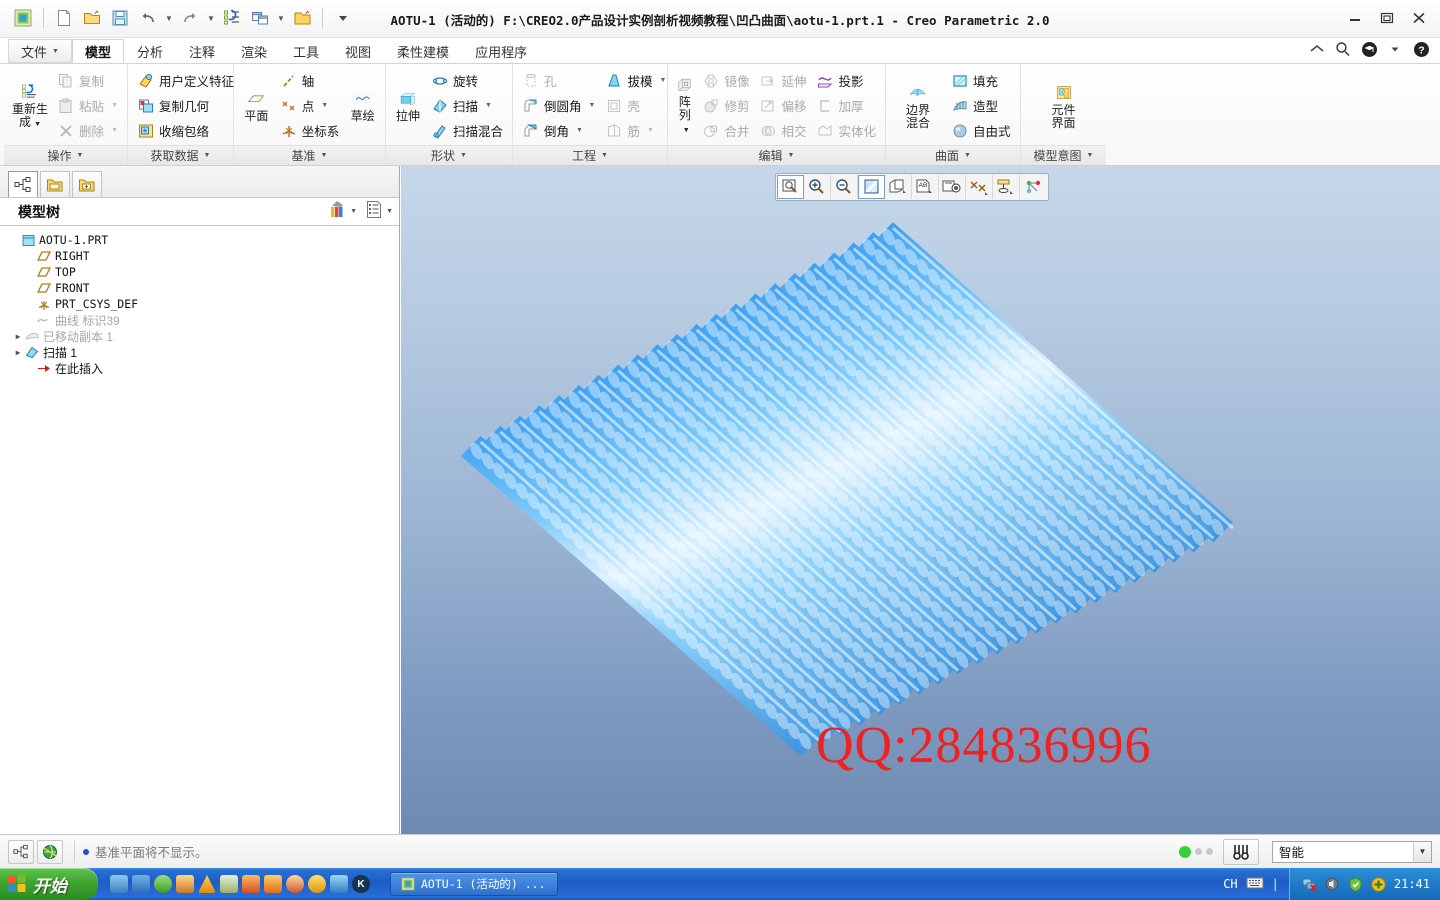 The height and width of the screenshot is (900, 1440). Describe the element at coordinates (925, 187) in the screenshot. I see `annotation-display-icon: AB` at that location.